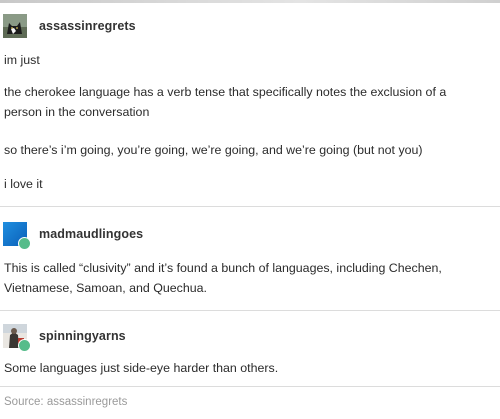 This screenshot has height=419, width=500. Describe the element at coordinates (22, 60) in the screenshot. I see `post-text-line: im just` at that location.